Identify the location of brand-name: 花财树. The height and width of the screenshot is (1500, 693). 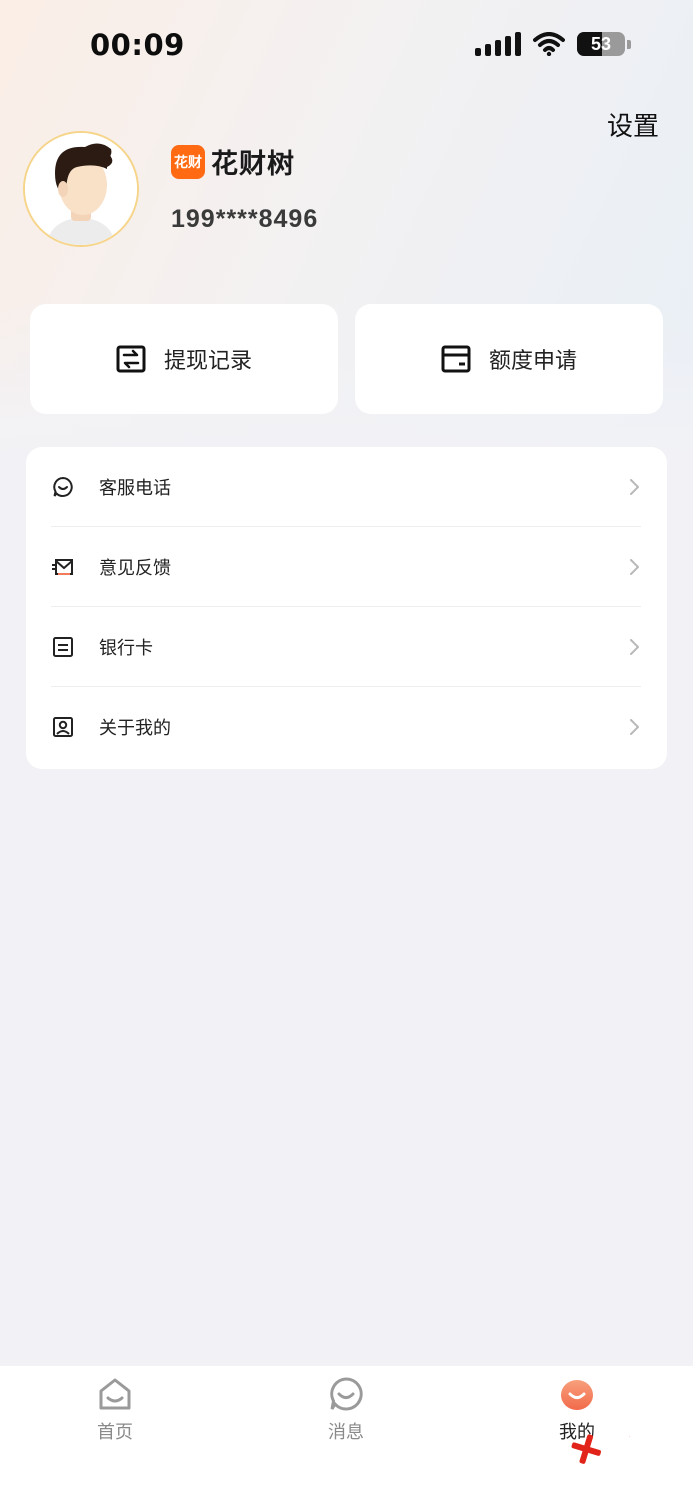
(253, 164).